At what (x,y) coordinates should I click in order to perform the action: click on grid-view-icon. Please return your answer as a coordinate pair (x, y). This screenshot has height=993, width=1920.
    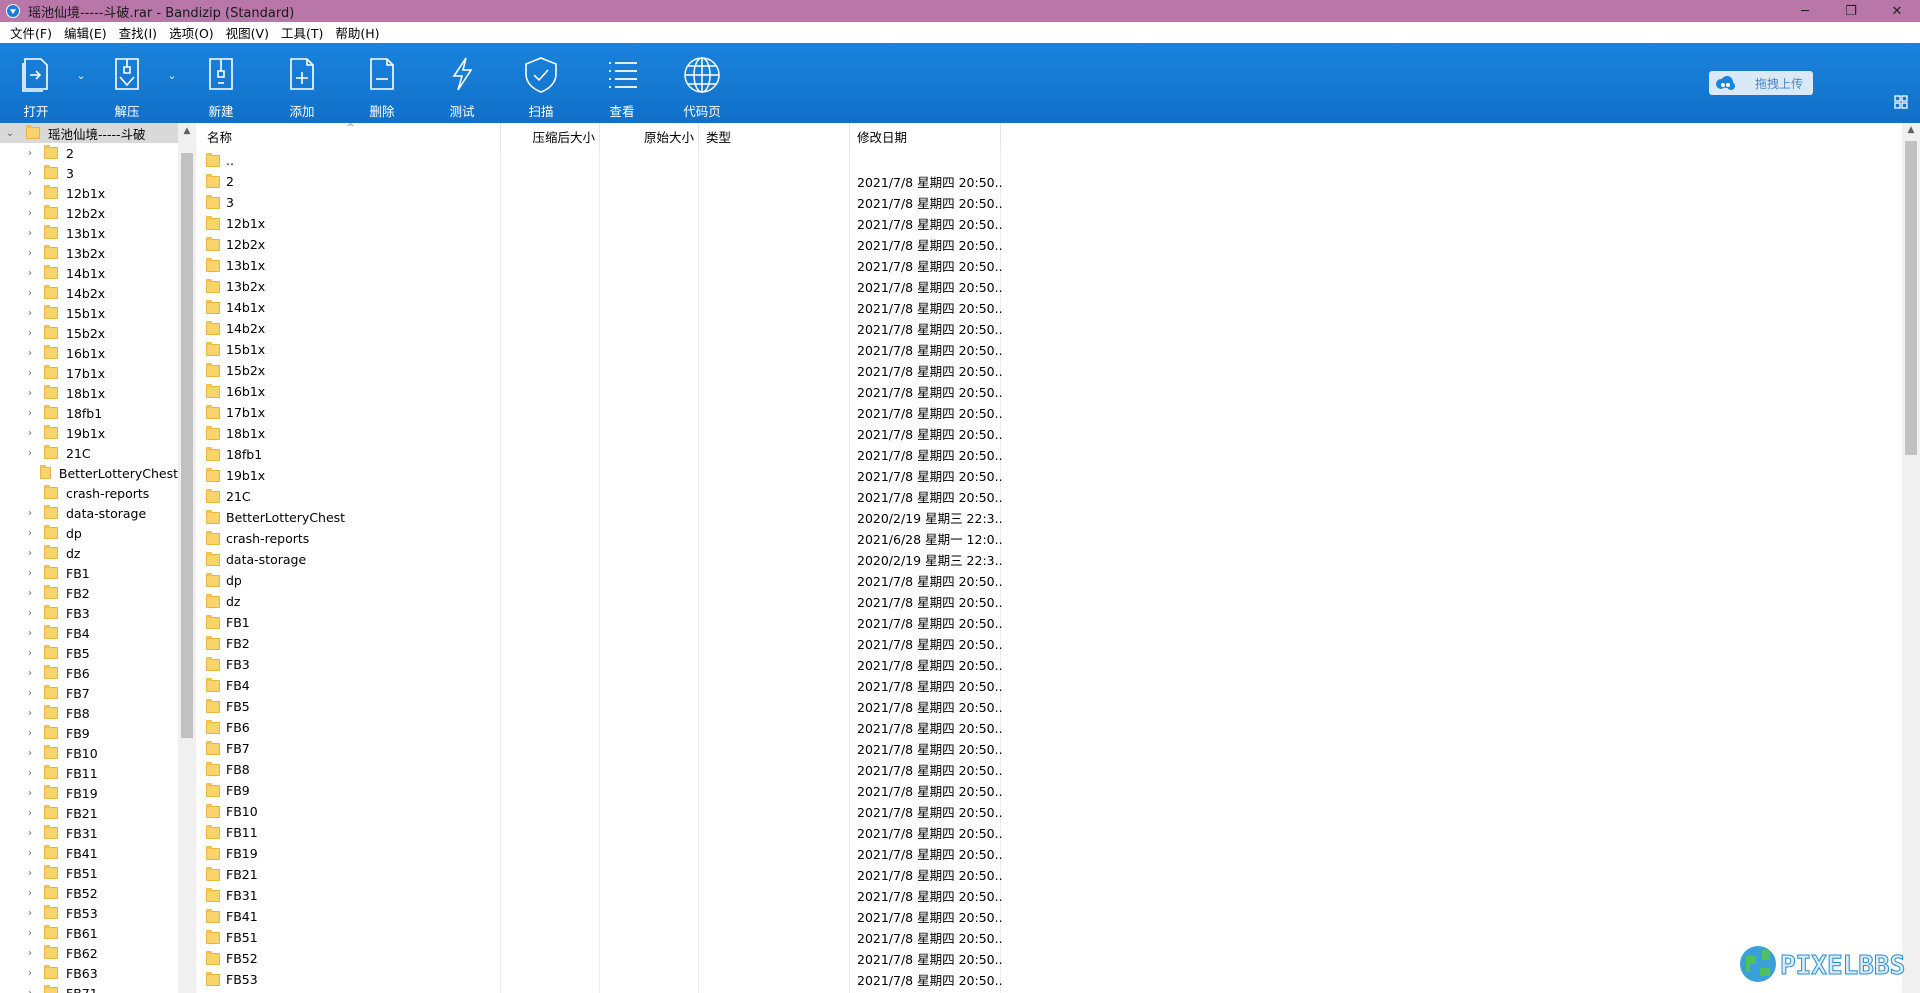
    Looking at the image, I should click on (1901, 102).